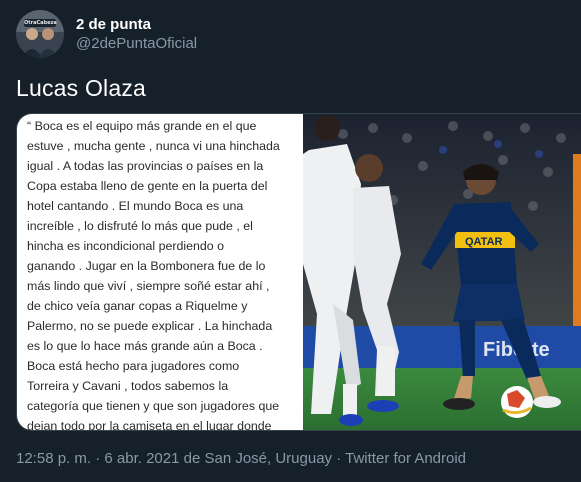 This screenshot has height=482, width=581. What do you see at coordinates (218, 458) in the screenshot?
I see `tweet-date-location-link: 6 abr. 2021 de San José, Uruguay` at bounding box center [218, 458].